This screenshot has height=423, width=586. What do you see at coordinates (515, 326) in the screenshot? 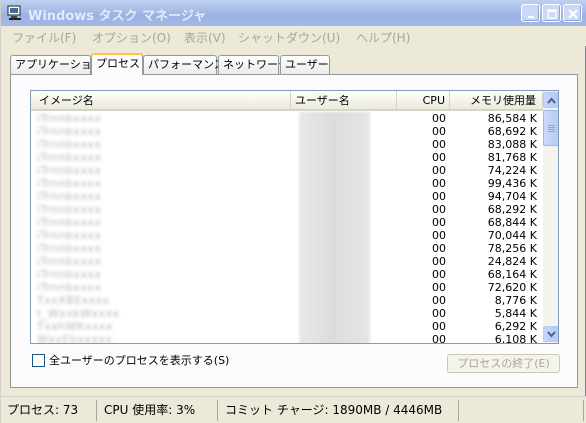
I see `process-memory: 6,292 K` at bounding box center [515, 326].